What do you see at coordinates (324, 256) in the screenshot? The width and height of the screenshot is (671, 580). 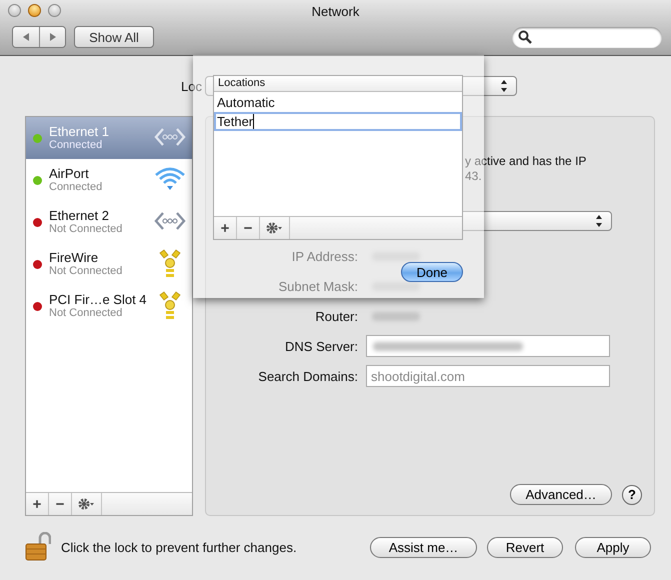 I see `field-label: IP Address:` at bounding box center [324, 256].